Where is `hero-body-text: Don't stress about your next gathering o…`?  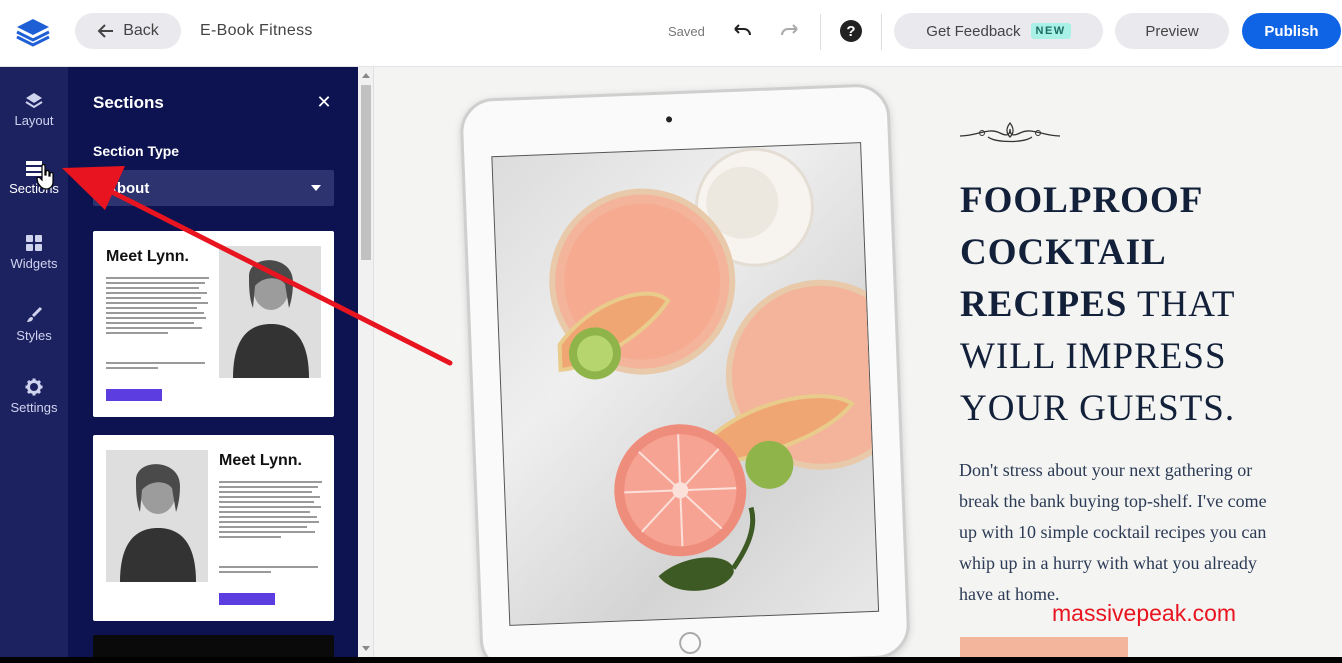 hero-body-text: Don't stress about your next gathering o… is located at coordinates (1124, 532).